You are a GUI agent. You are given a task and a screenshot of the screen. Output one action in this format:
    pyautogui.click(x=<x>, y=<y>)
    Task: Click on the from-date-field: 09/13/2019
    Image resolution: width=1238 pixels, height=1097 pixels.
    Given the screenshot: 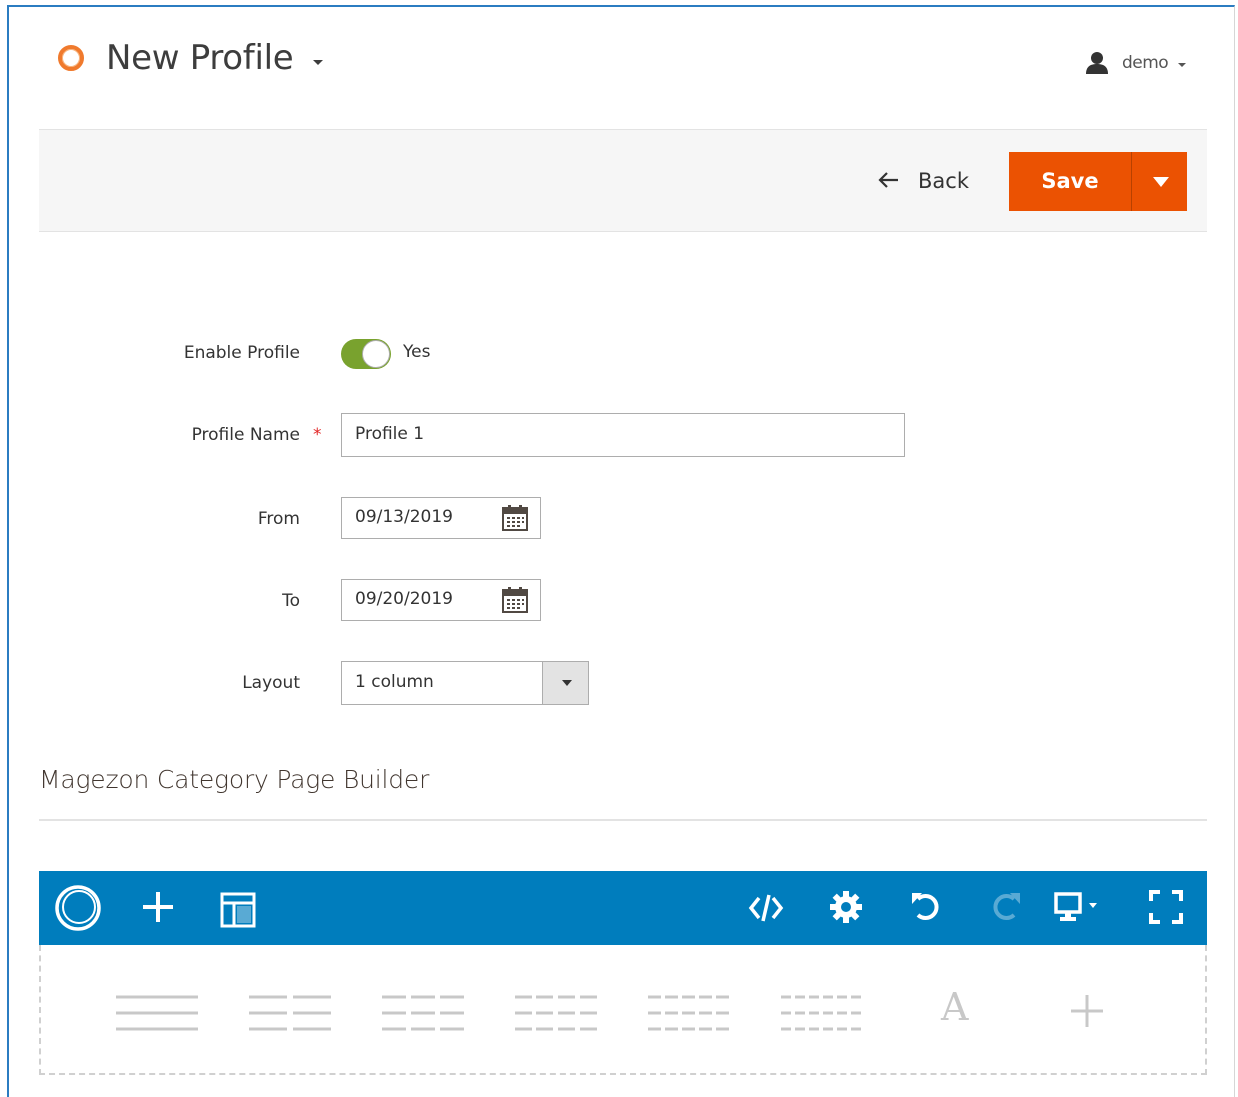 What is the action you would take?
    pyautogui.click(x=441, y=518)
    